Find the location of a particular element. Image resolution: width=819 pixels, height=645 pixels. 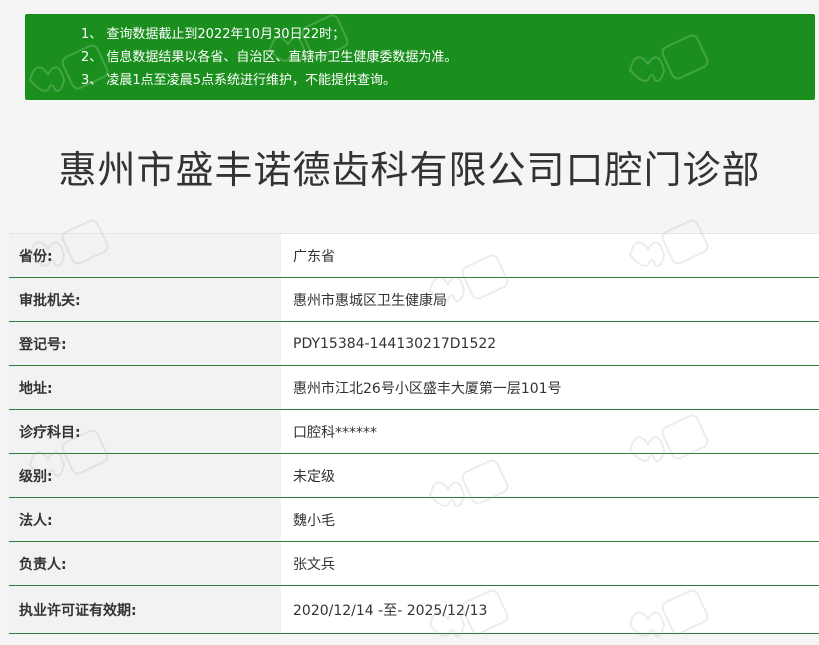

notice-line-1: 1、 查询数据截止到2022年10月30日22时； is located at coordinates (213, 34).